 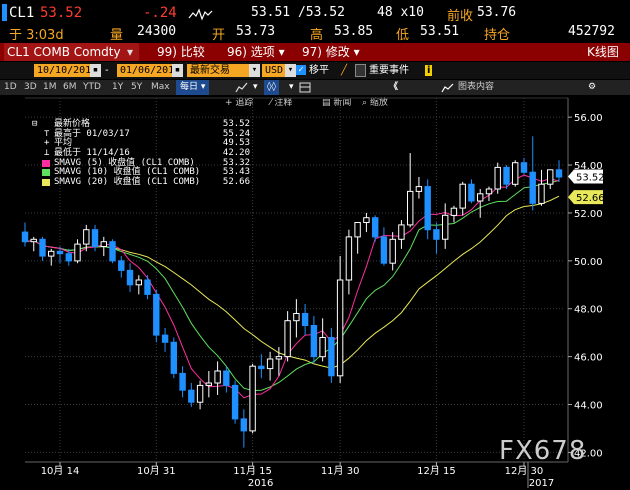 I want to click on sma10-swatch, so click(x=46, y=173).